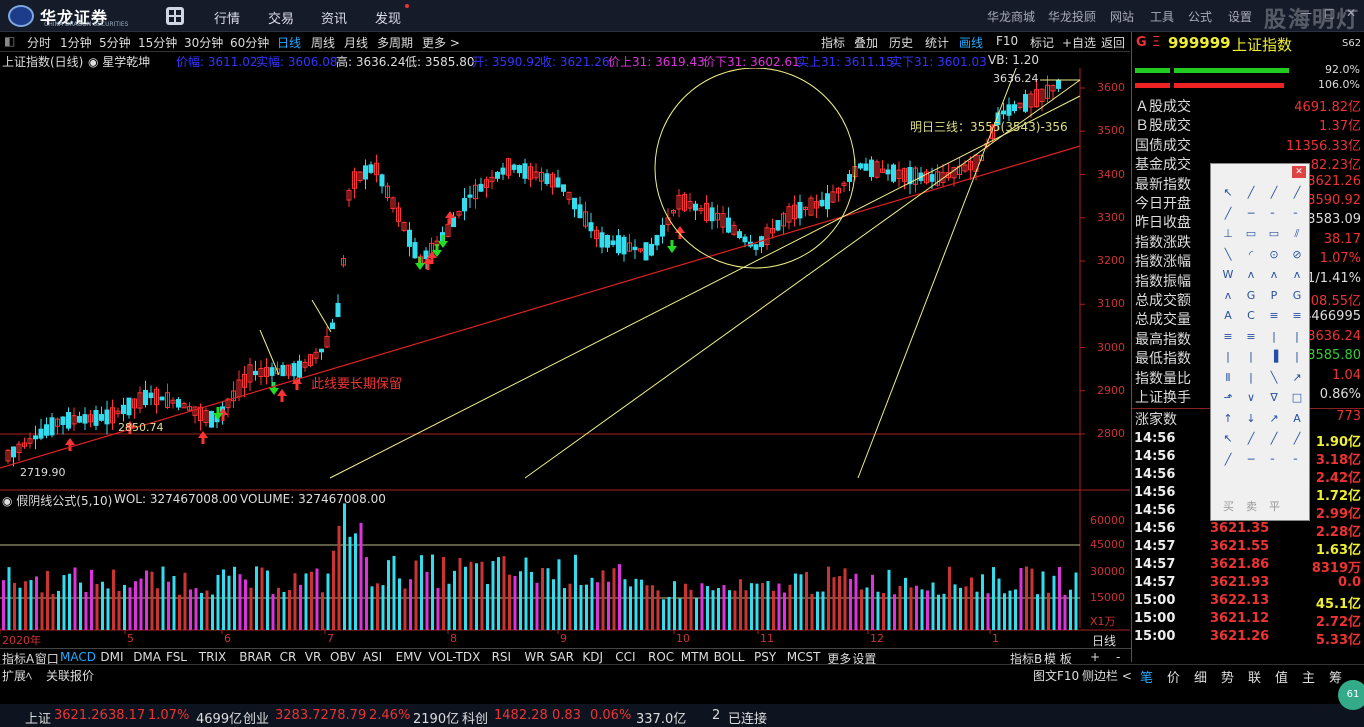 The image size is (1364, 727). I want to click on indicator-tab: MTM, so click(695, 657).